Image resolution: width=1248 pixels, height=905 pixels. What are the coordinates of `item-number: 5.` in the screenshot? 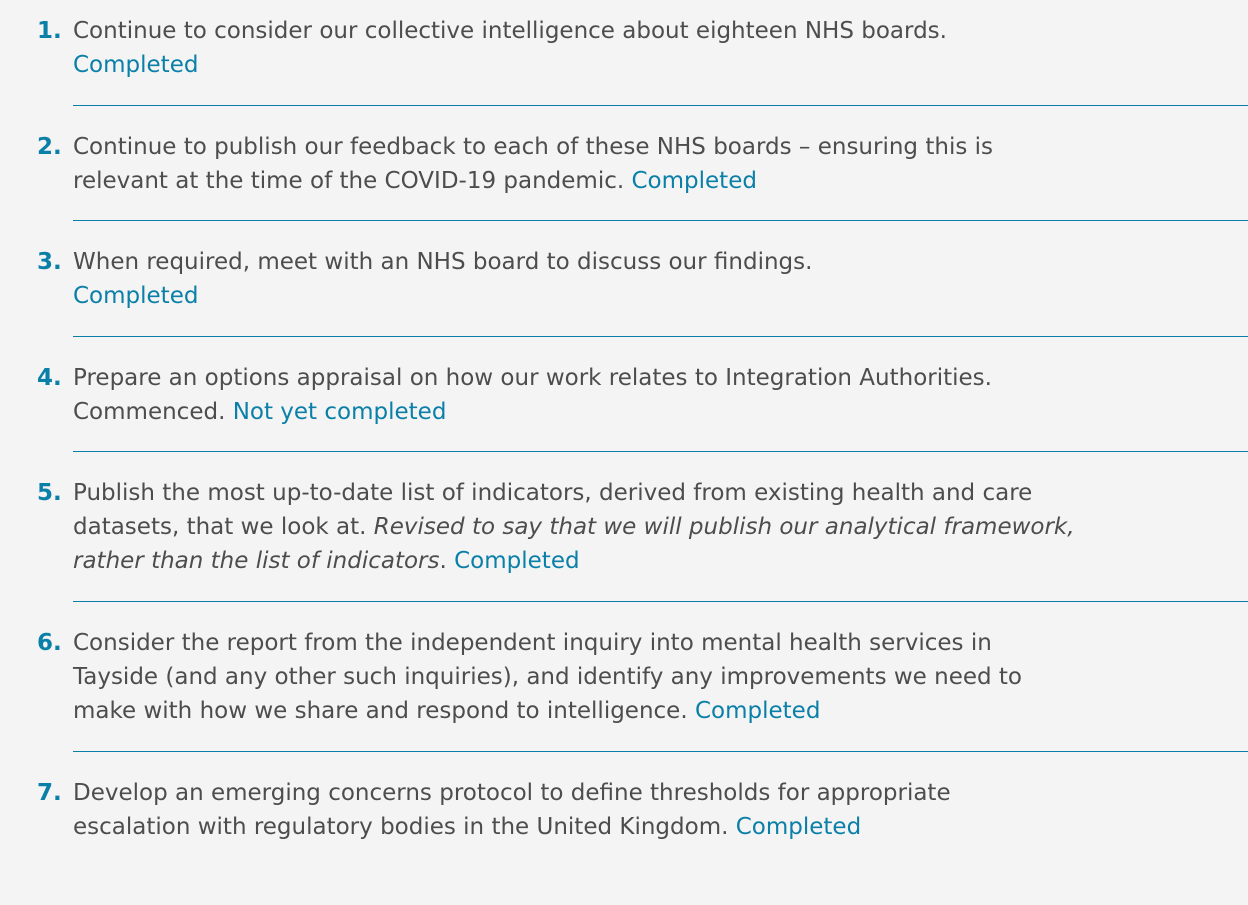 It's located at (49, 493).